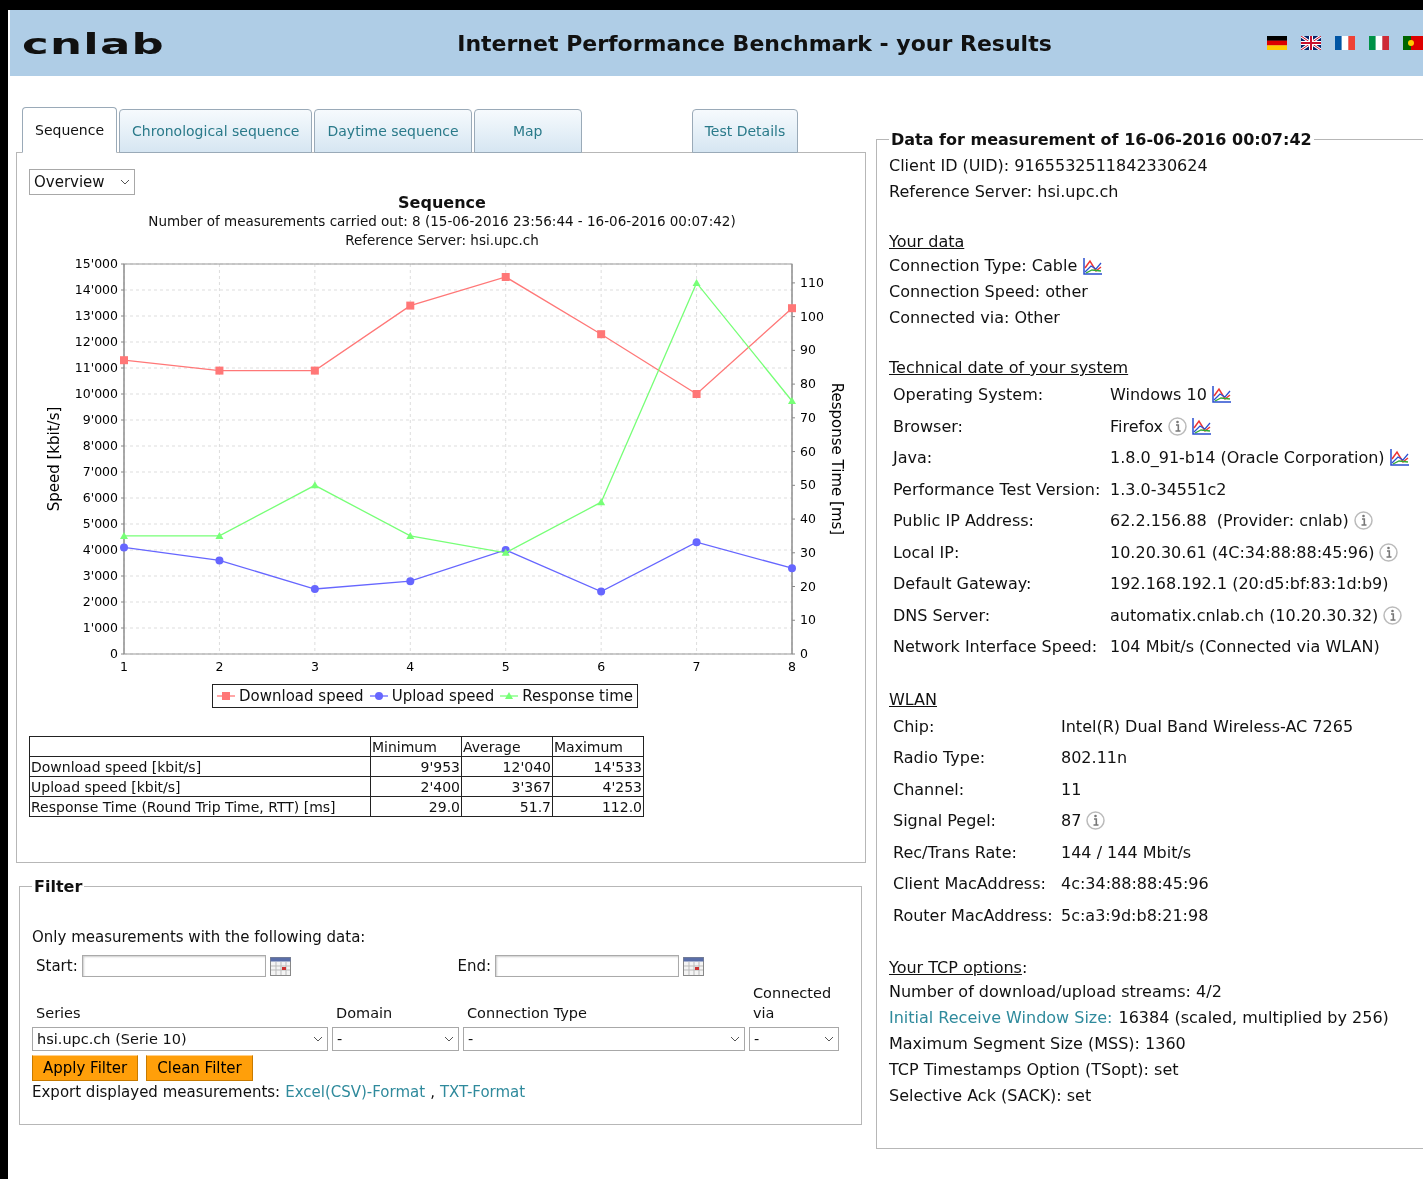 This screenshot has width=1423, height=1179. What do you see at coordinates (180, 1039) in the screenshot?
I see `dropdown: hsi.upc.ch (Serie 10)` at bounding box center [180, 1039].